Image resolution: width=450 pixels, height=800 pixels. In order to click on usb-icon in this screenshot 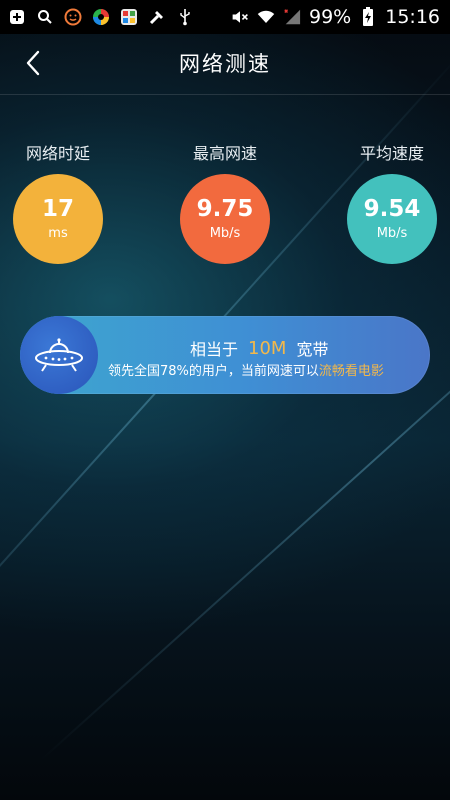, I will do `click(185, 17)`.